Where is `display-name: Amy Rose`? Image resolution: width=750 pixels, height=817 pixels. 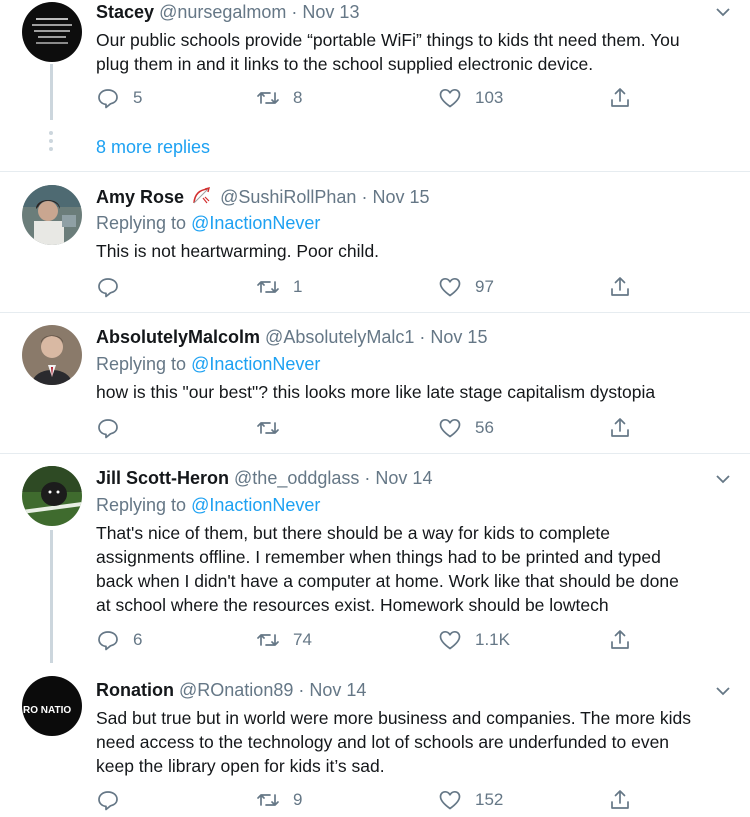 display-name: Amy Rose is located at coordinates (140, 197).